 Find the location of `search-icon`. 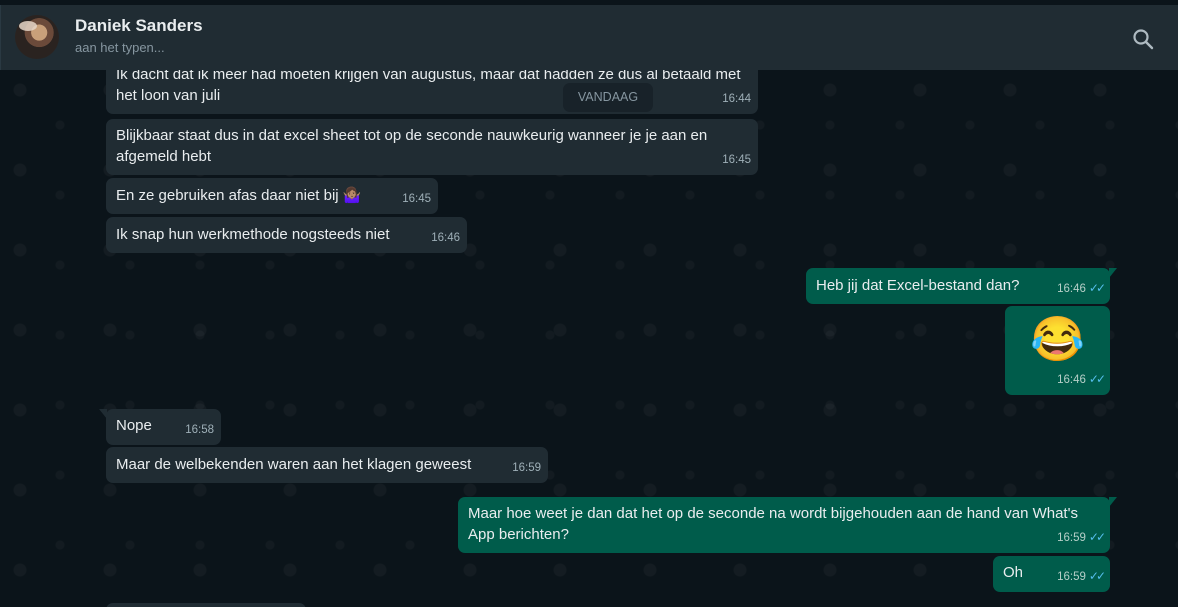

search-icon is located at coordinates (1143, 39).